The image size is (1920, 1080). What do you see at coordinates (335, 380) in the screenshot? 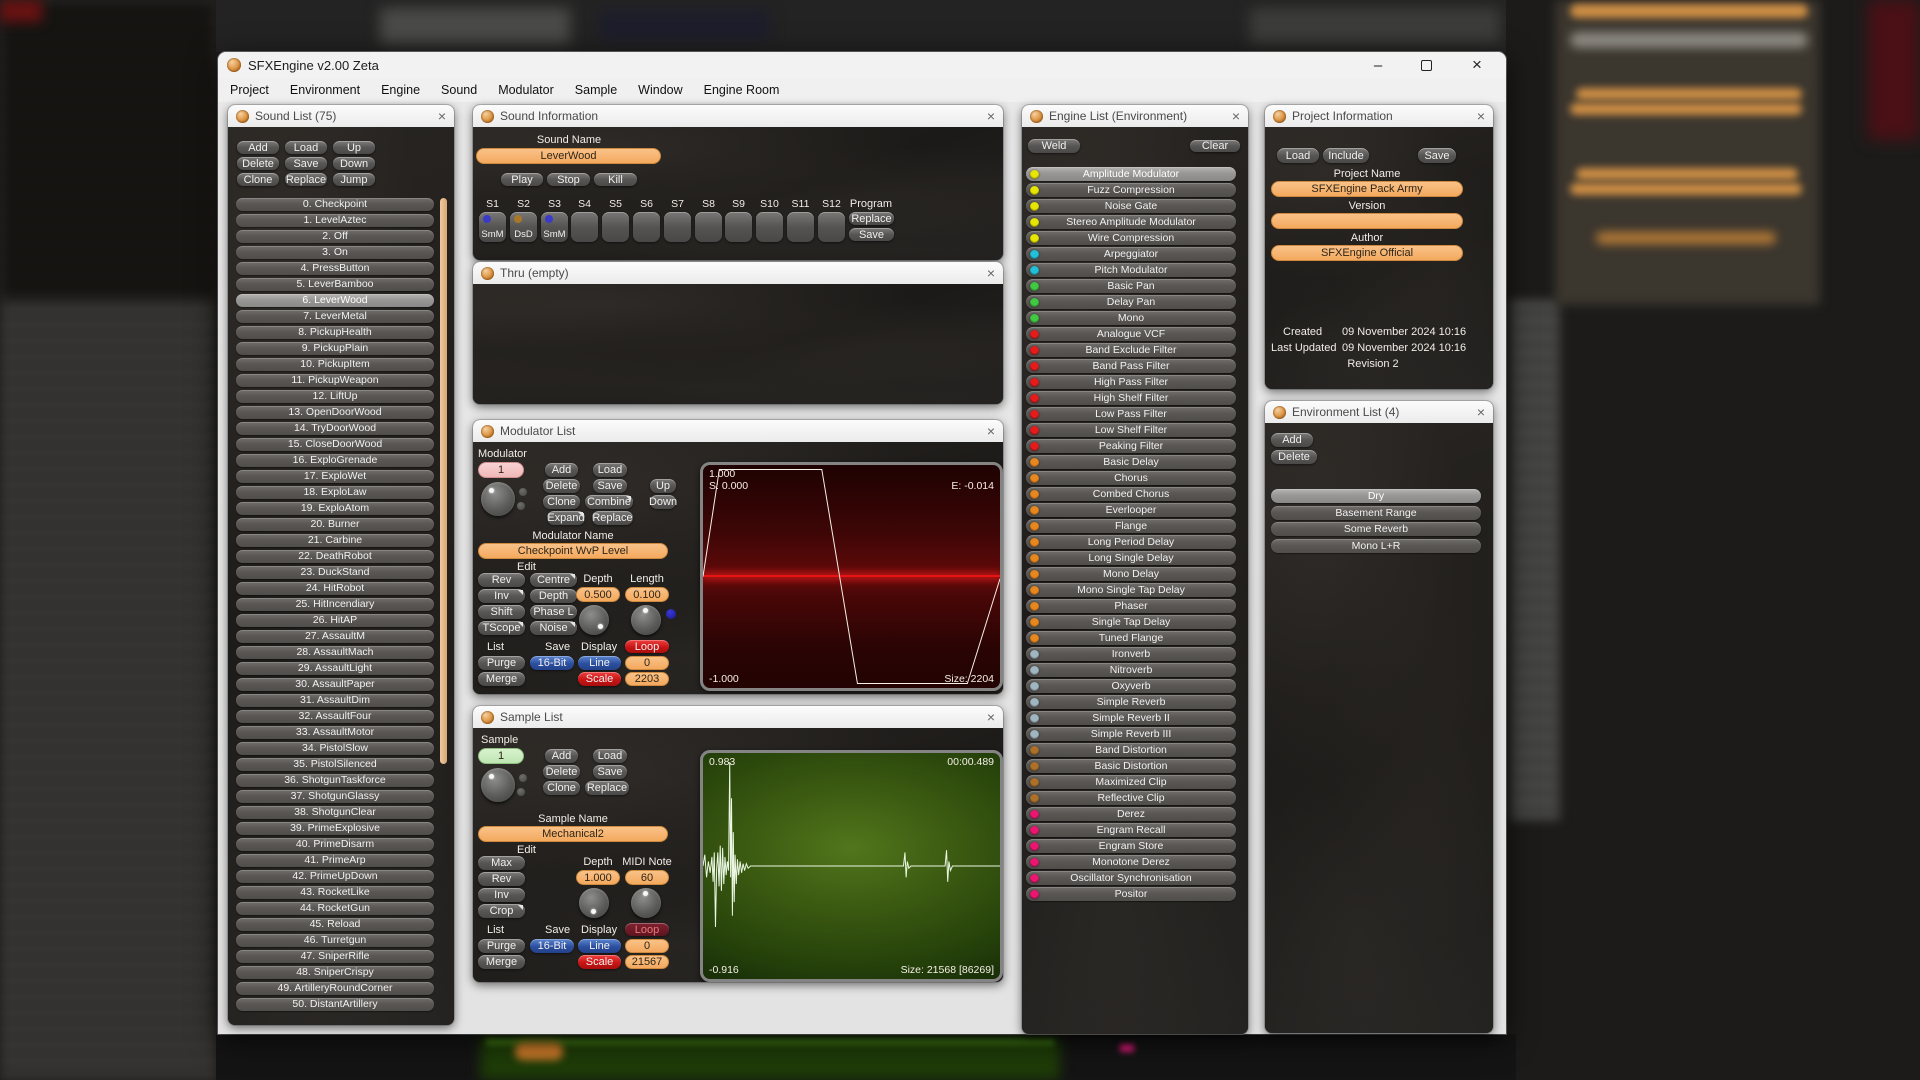
I see `sound-item: 11. PickupWeapon` at bounding box center [335, 380].